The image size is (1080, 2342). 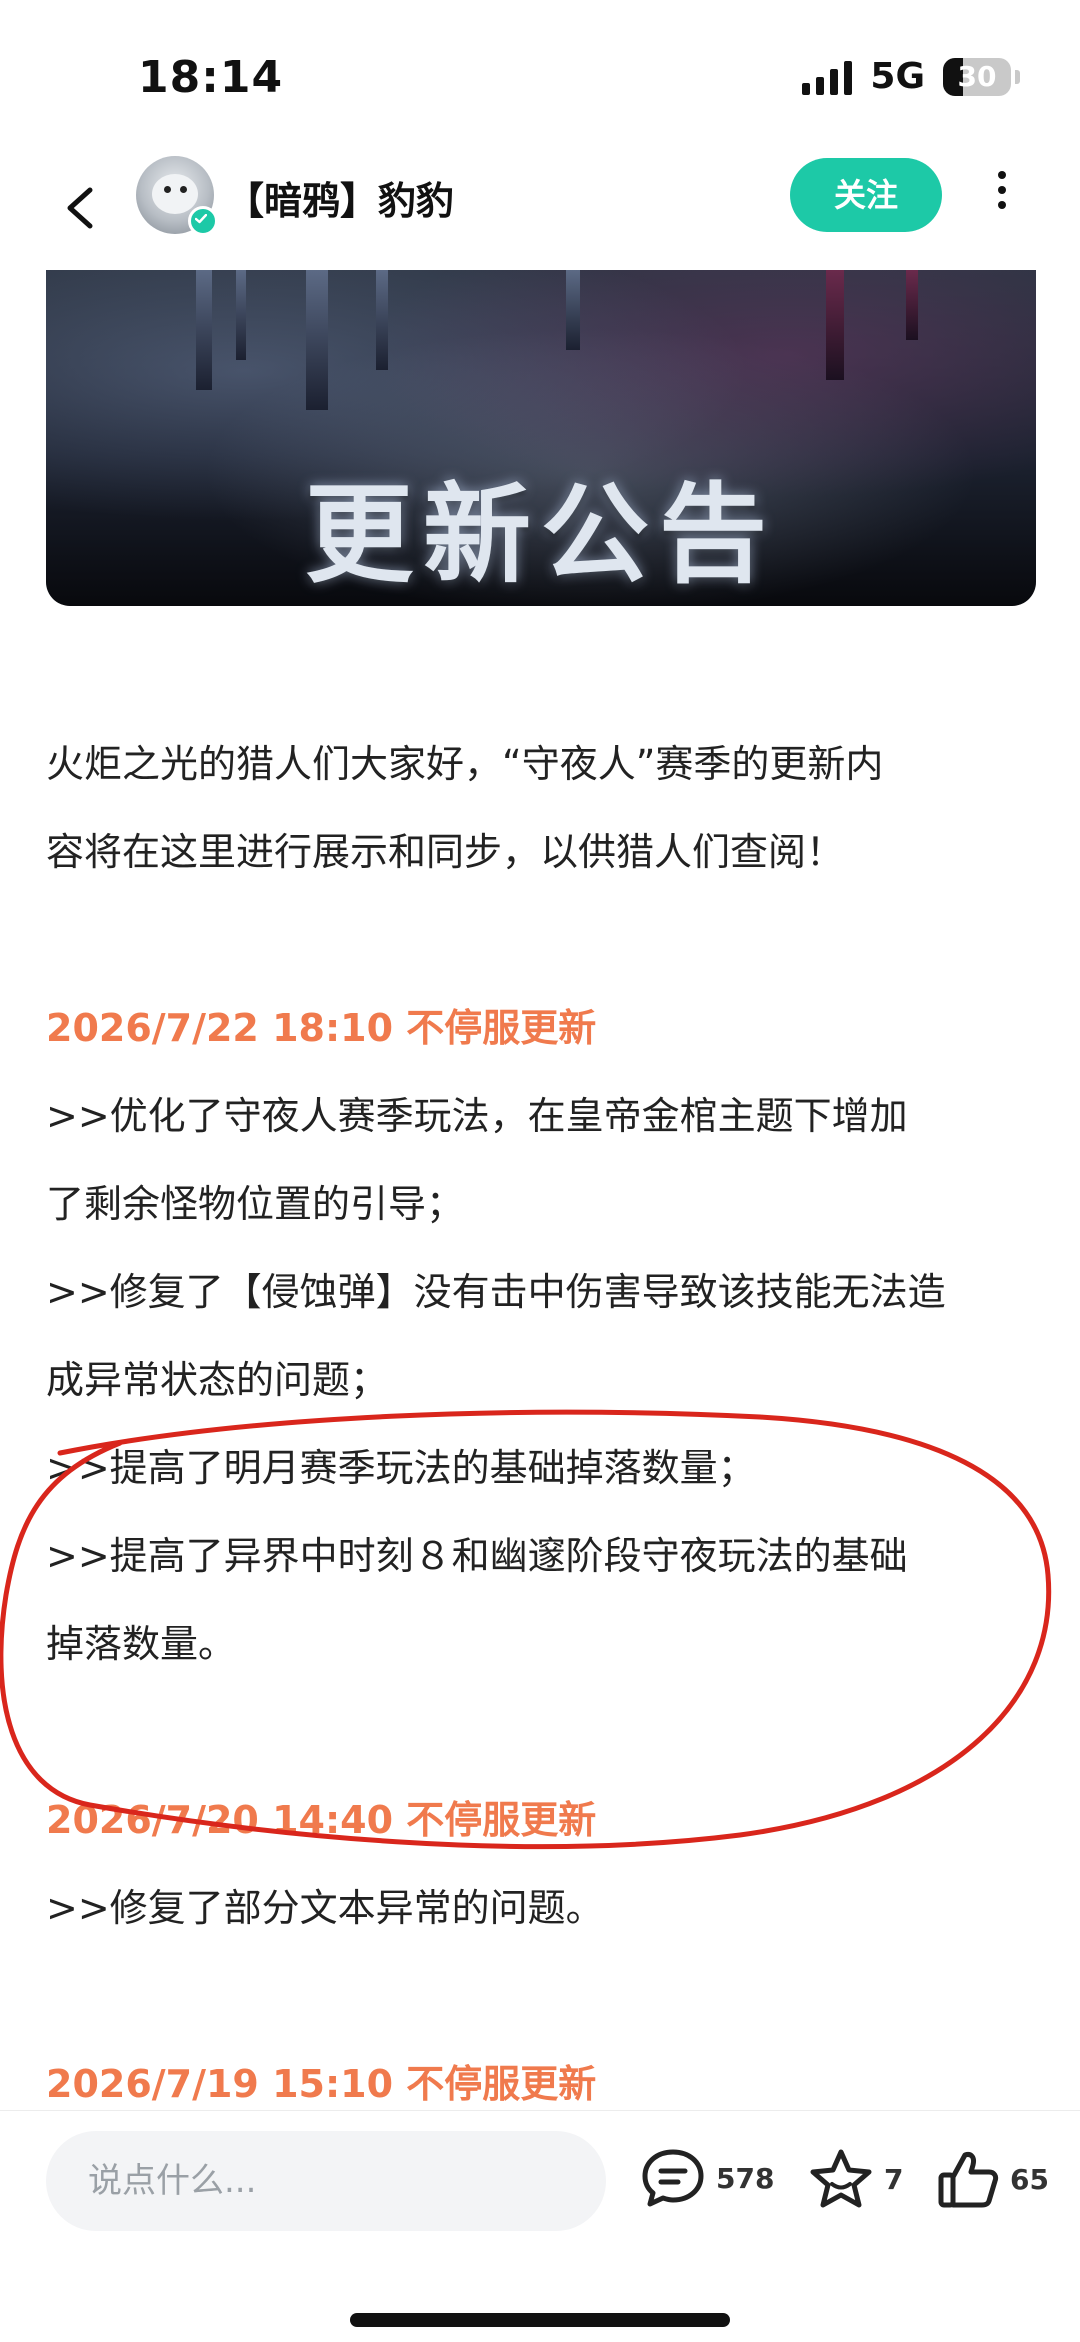 I want to click on battery-level: 30, so click(x=977, y=76).